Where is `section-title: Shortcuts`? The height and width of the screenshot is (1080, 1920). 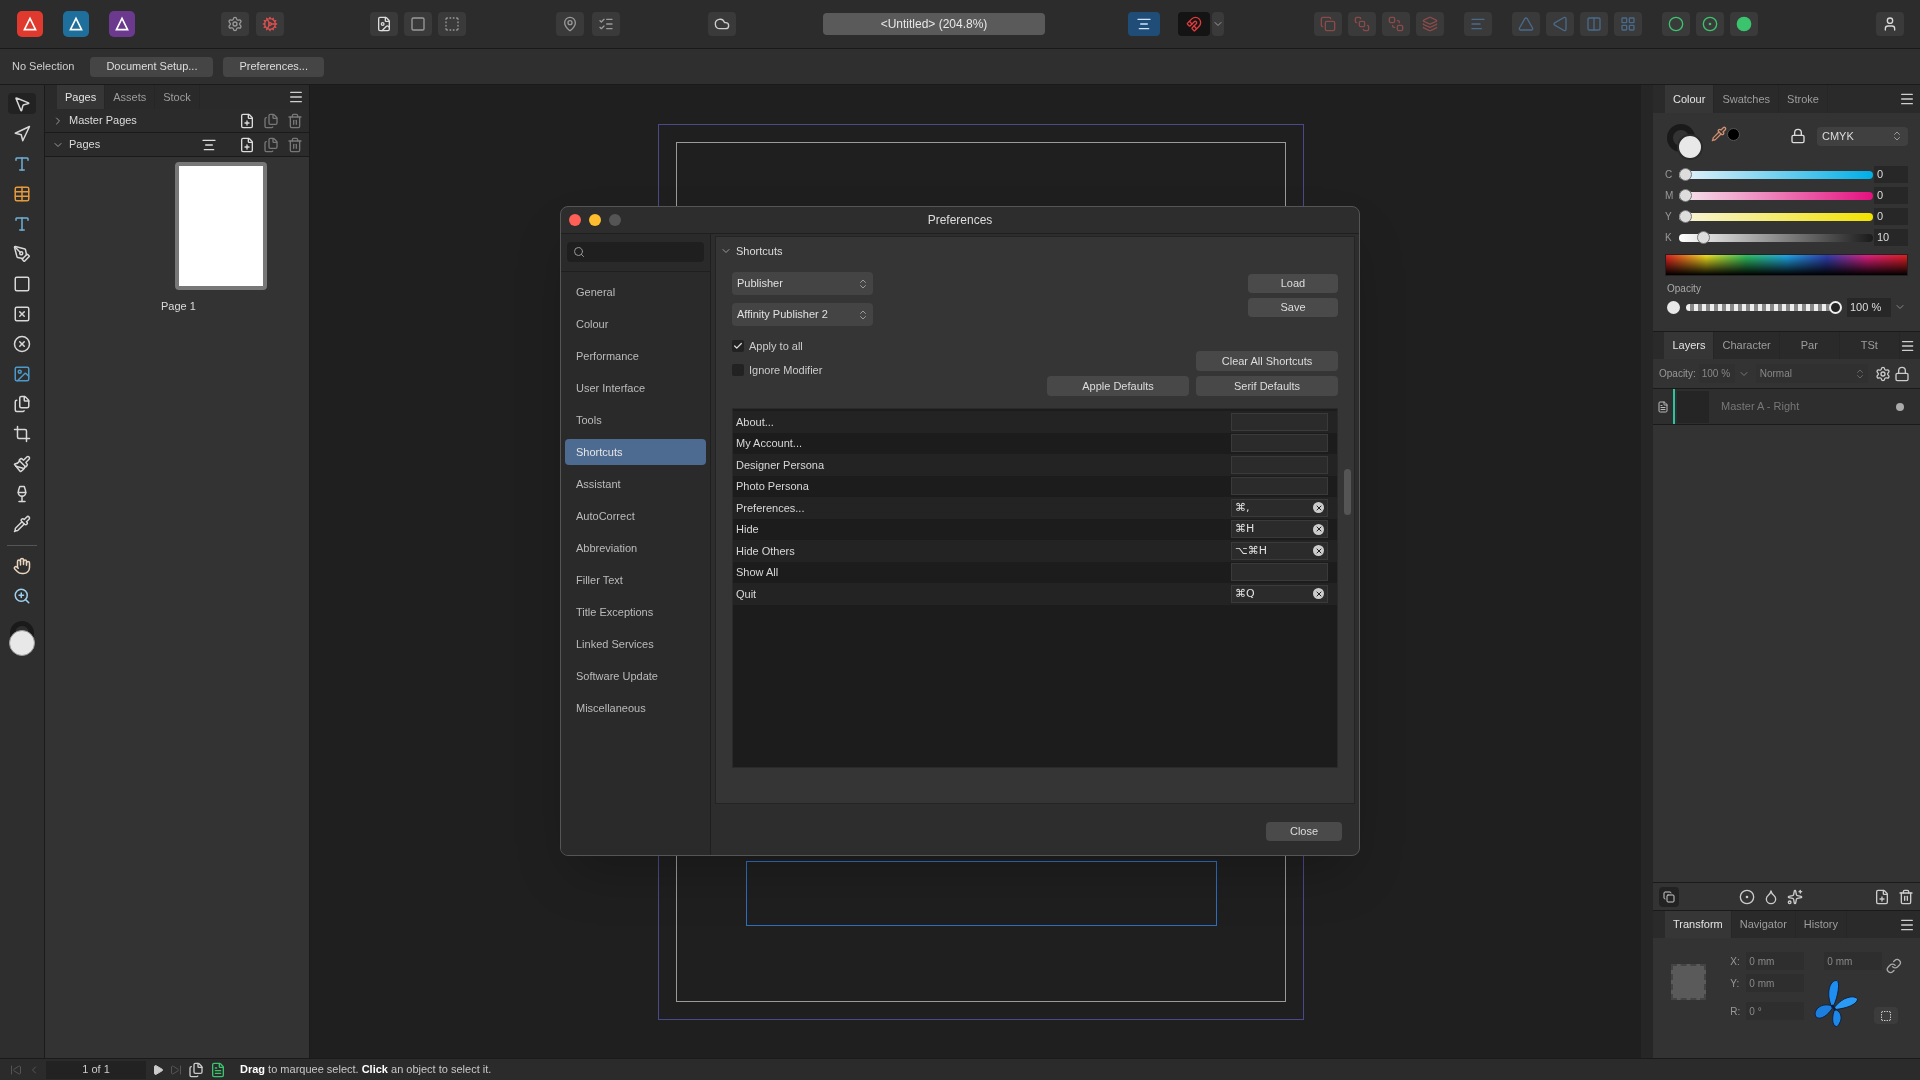
section-title: Shortcuts is located at coordinates (759, 251).